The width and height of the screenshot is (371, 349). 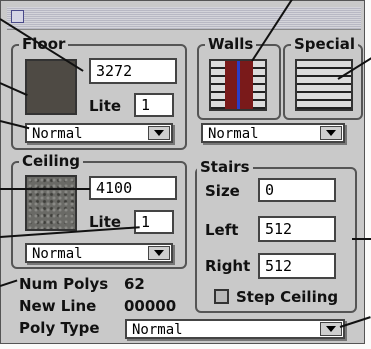 What do you see at coordinates (233, 134) in the screenshot?
I see `special-type-value: Normal` at bounding box center [233, 134].